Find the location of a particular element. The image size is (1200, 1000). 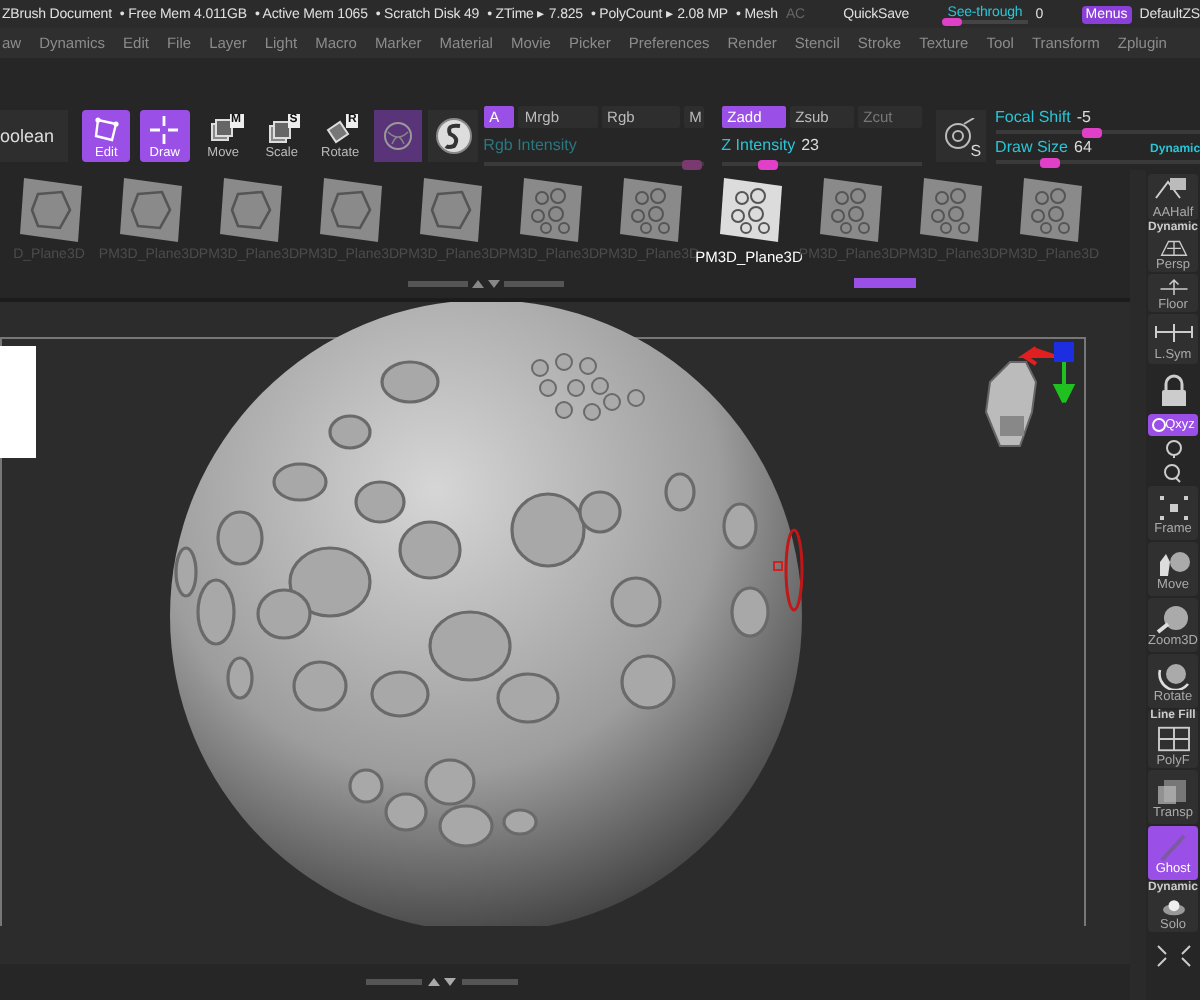

stroke-type-icon is located at coordinates (453, 136).